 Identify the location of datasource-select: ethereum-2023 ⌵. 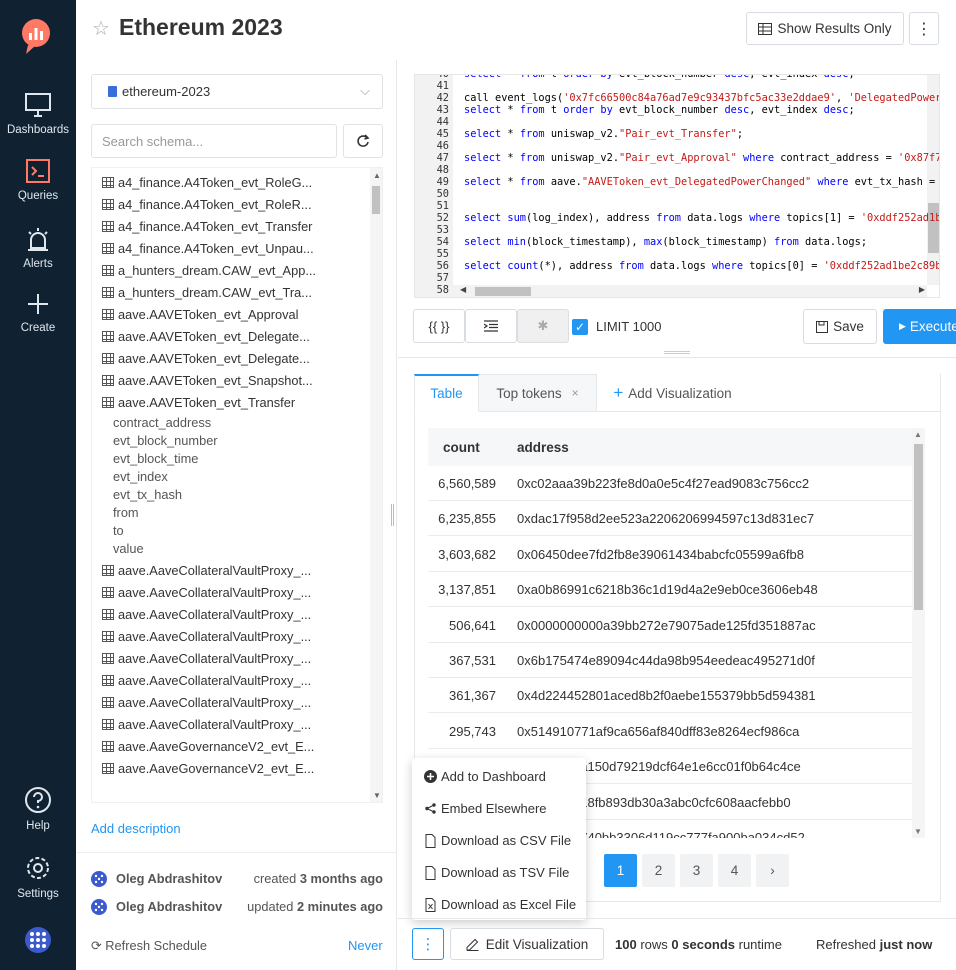
(237, 91).